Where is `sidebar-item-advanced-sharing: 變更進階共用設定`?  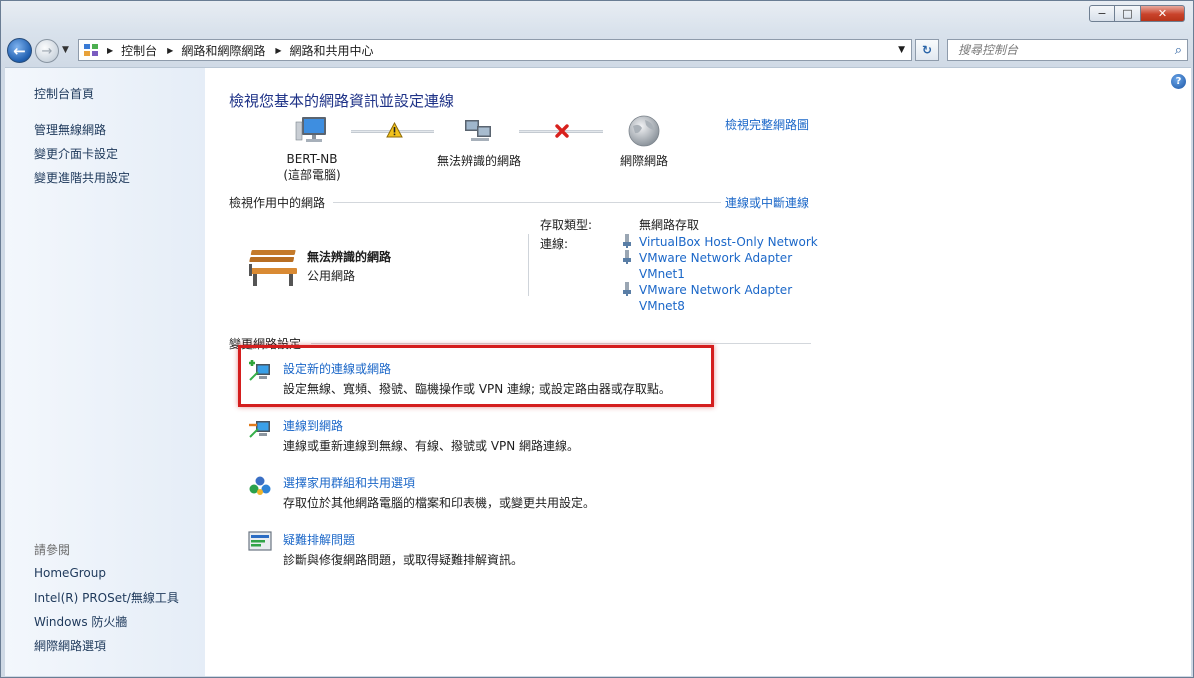 sidebar-item-advanced-sharing: 變更進階共用設定 is located at coordinates (82, 177).